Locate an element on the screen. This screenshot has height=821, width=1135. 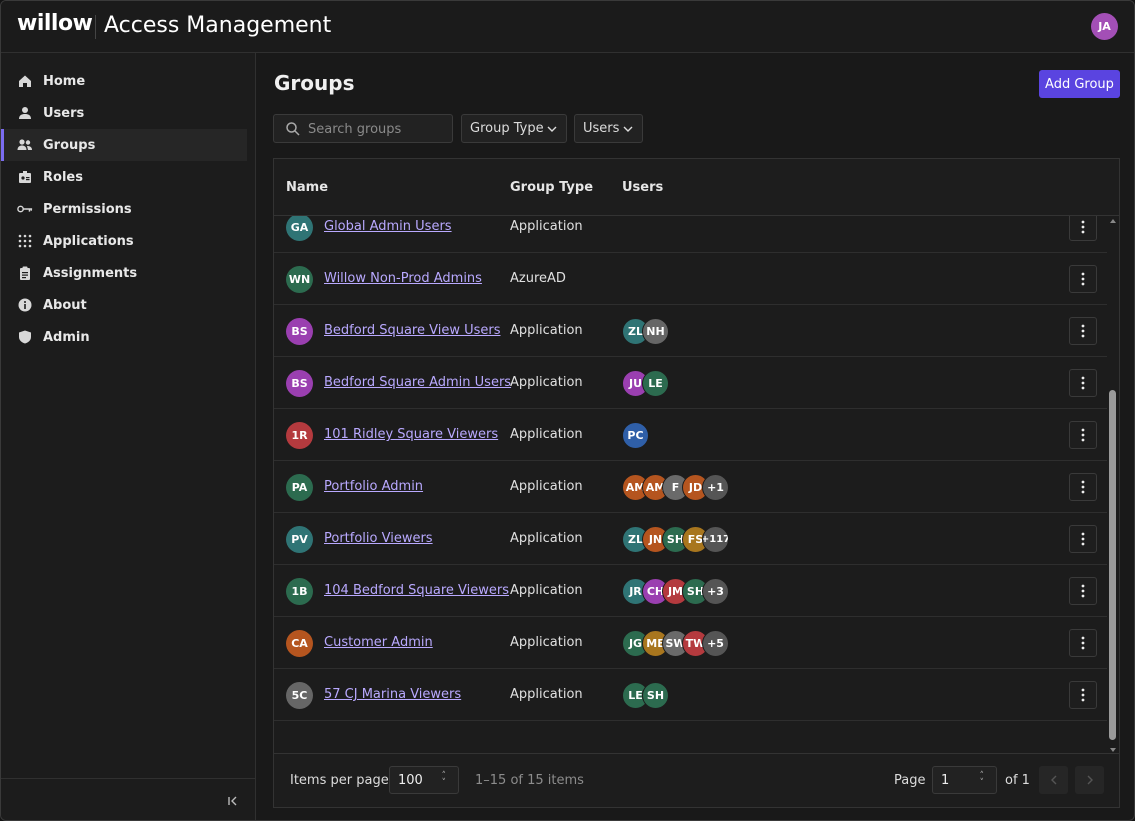
top-bar: willow Access Management JA is located at coordinates (567, 27).